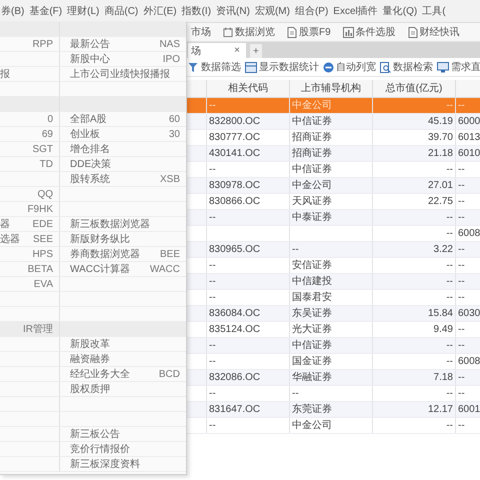  I want to click on shortcut-label: 0, so click(50, 119).